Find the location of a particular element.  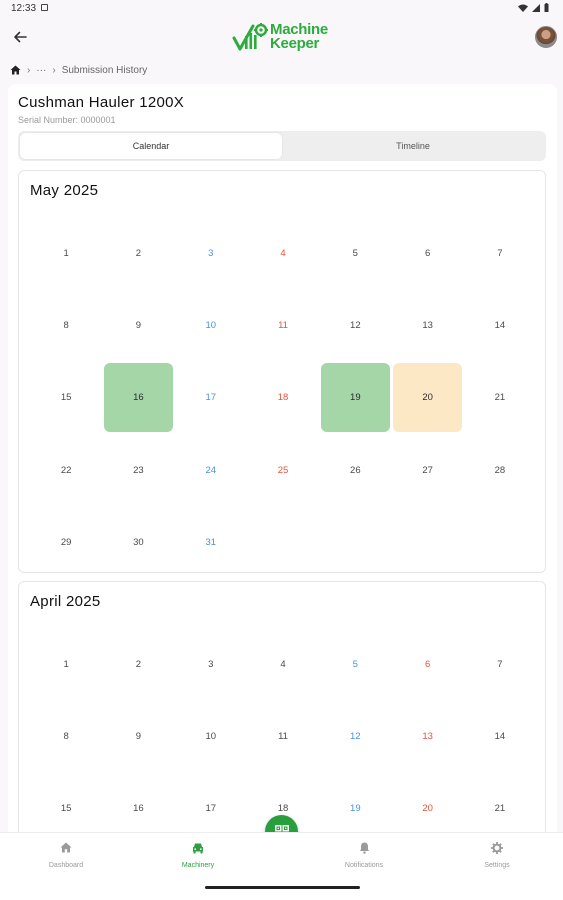

calendar-day-number: 15 is located at coordinates (66, 398).